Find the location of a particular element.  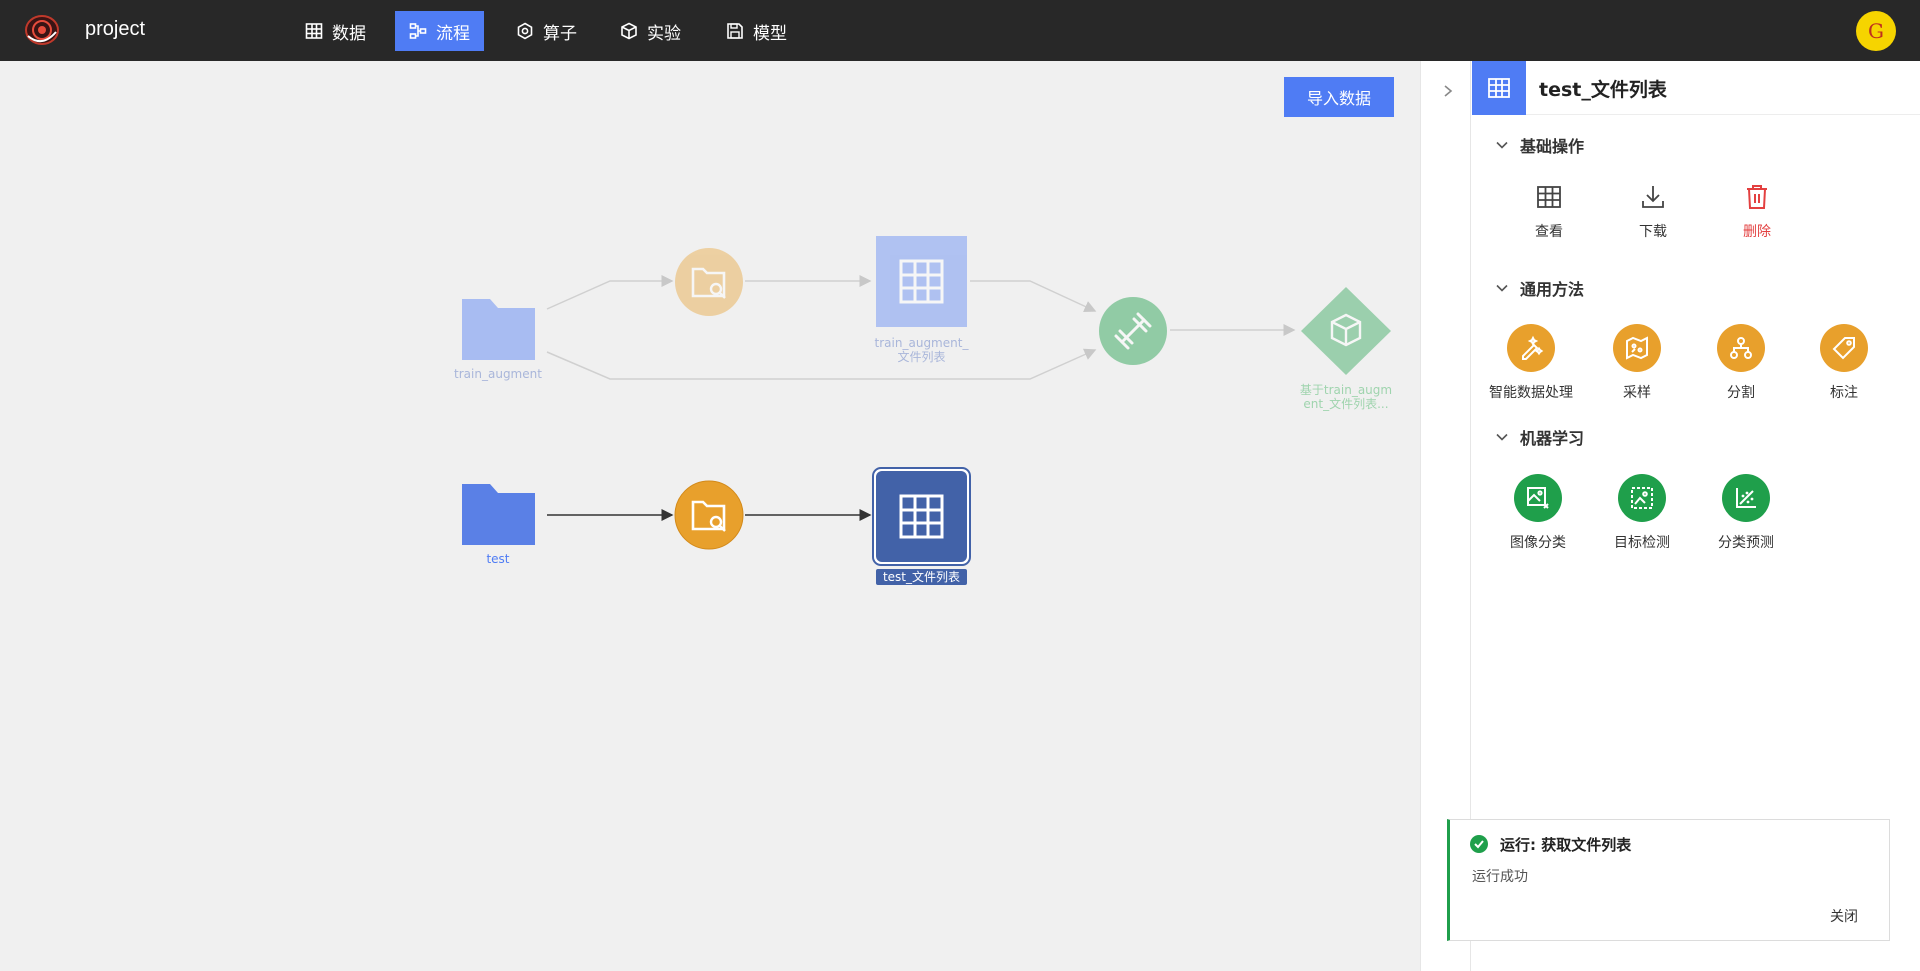

cube-icon is located at coordinates (629, 31).